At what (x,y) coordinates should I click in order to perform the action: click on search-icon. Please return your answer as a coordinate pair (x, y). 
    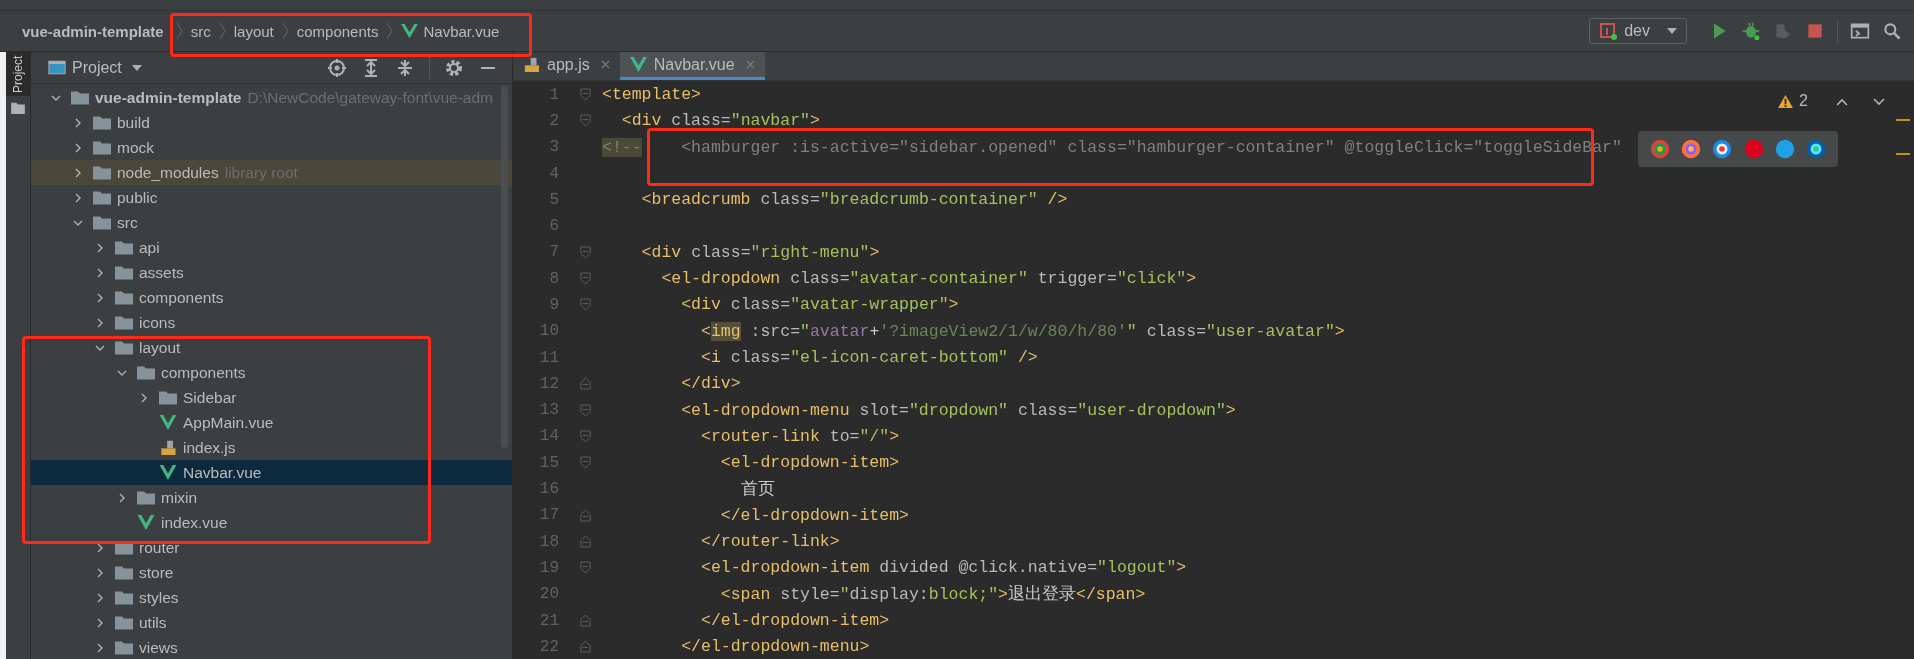
    Looking at the image, I should click on (1892, 31).